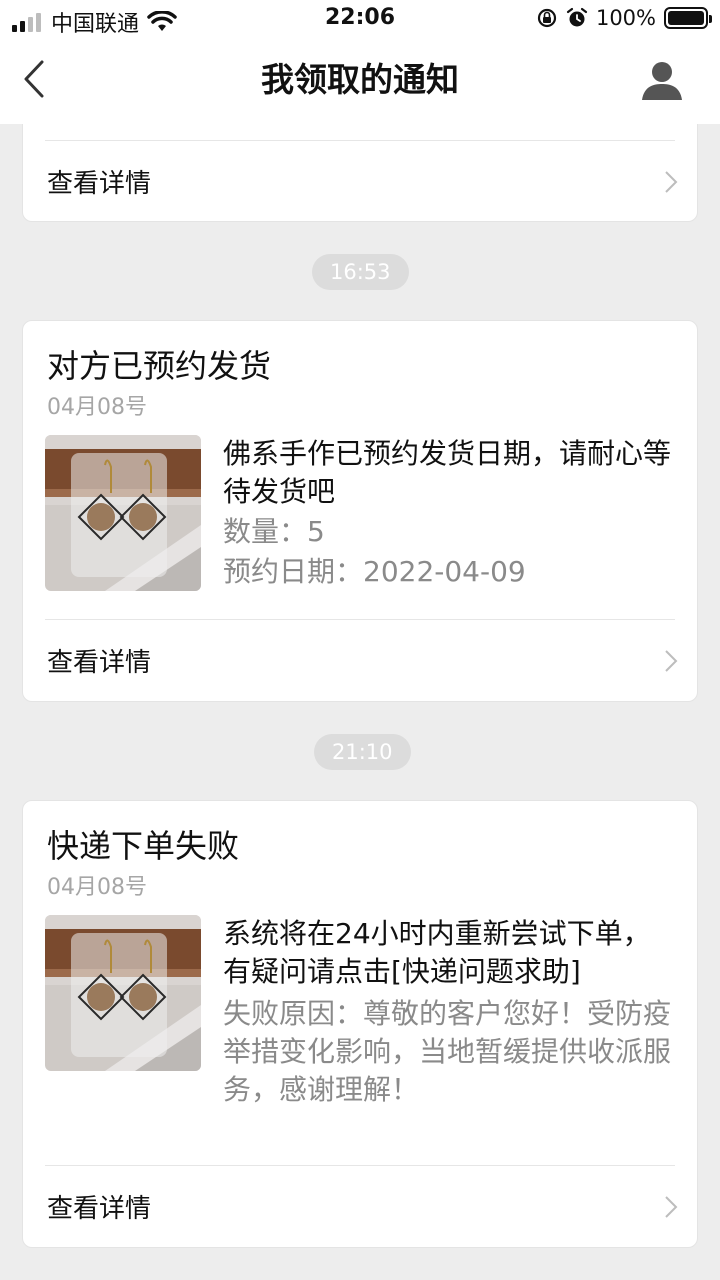 The image size is (720, 1280). What do you see at coordinates (360, 272) in the screenshot?
I see `time-divider: 16:53` at bounding box center [360, 272].